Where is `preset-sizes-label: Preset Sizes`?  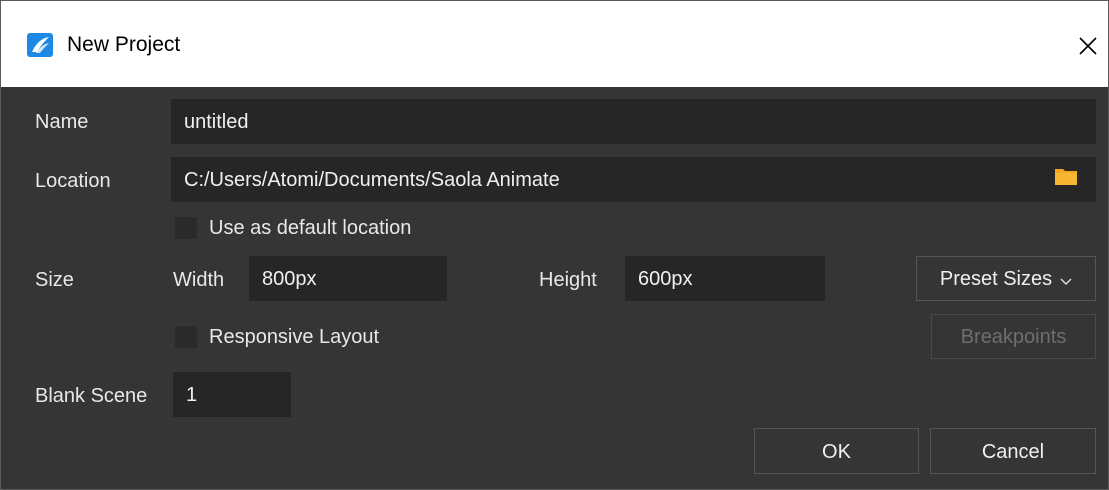
preset-sizes-label: Preset Sizes is located at coordinates (996, 279).